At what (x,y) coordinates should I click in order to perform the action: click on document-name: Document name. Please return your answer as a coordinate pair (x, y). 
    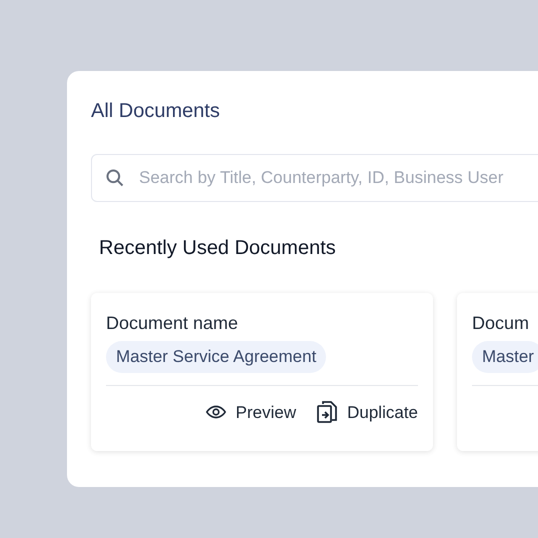
    Looking at the image, I should click on (173, 323).